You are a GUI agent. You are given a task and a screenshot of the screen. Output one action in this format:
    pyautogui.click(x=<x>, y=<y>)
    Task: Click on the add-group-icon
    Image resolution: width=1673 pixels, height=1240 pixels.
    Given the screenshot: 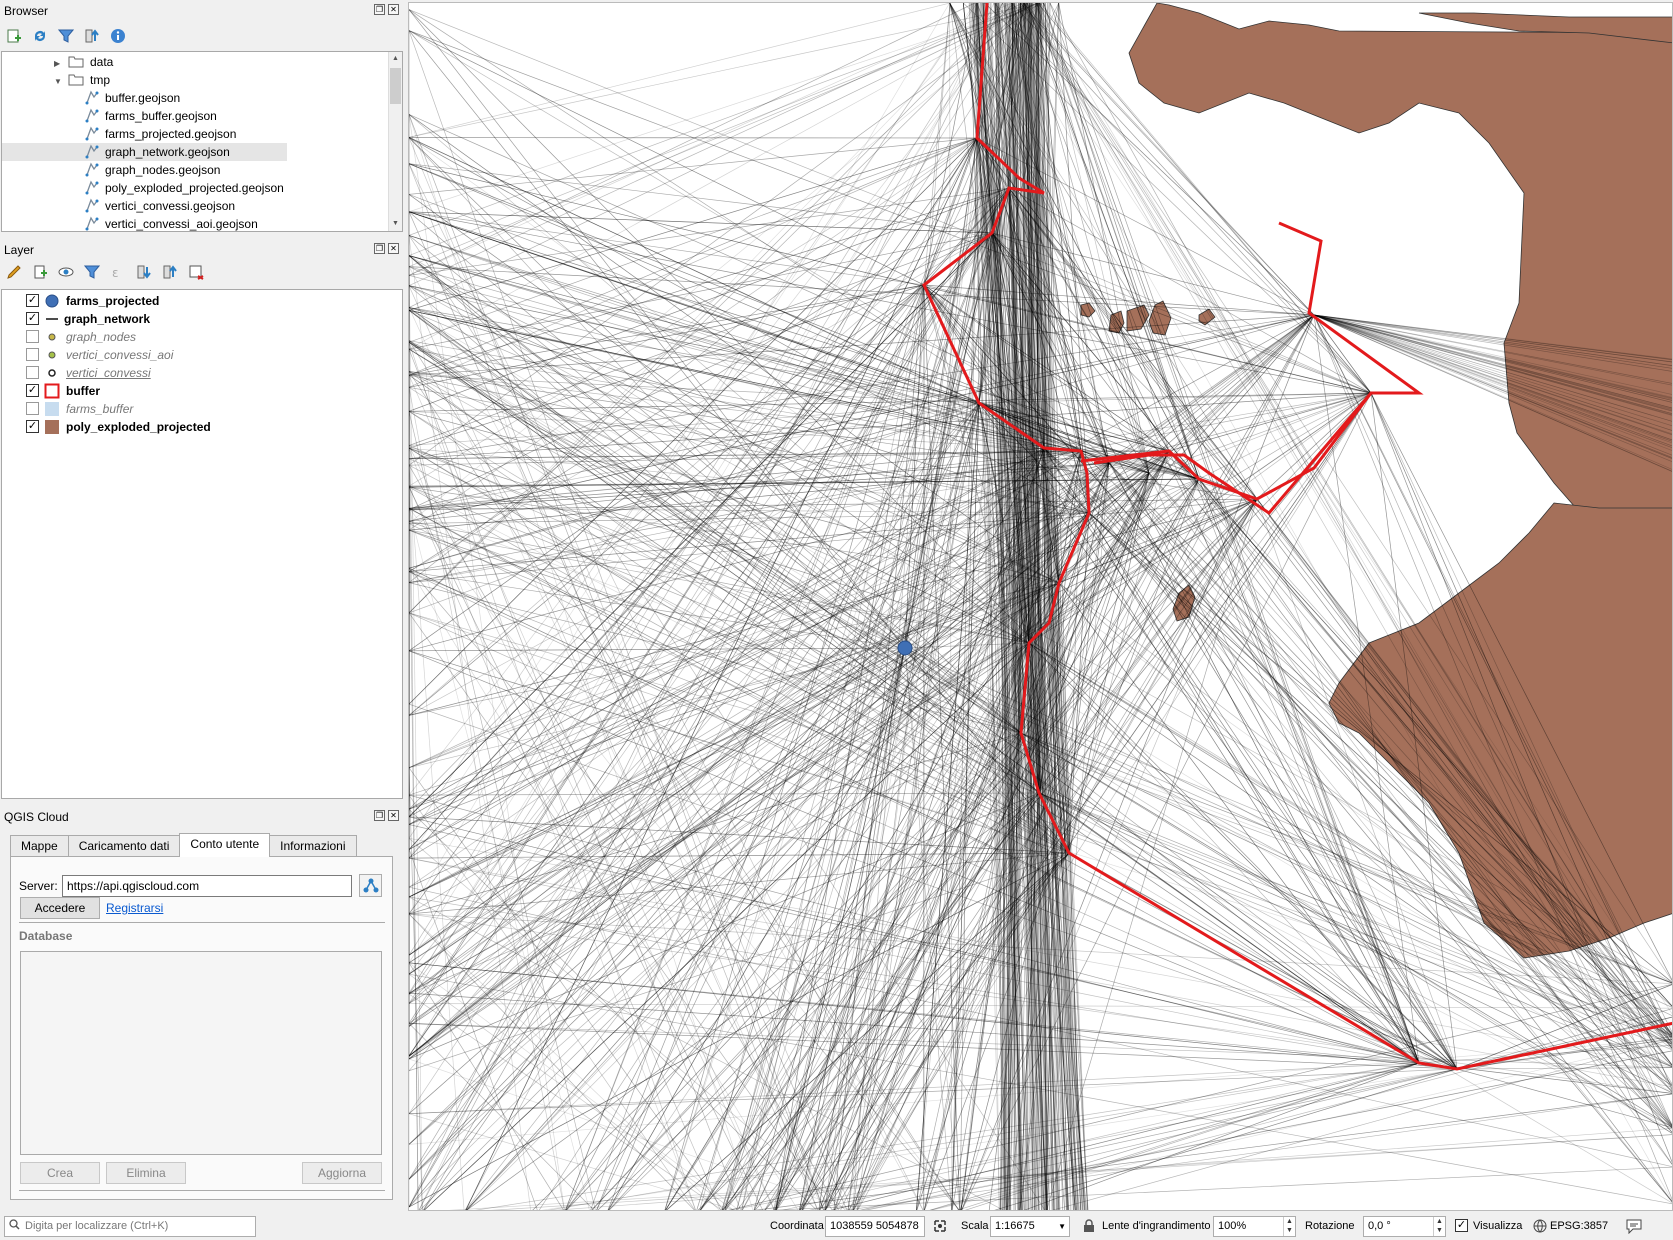 What is the action you would take?
    pyautogui.click(x=40, y=272)
    